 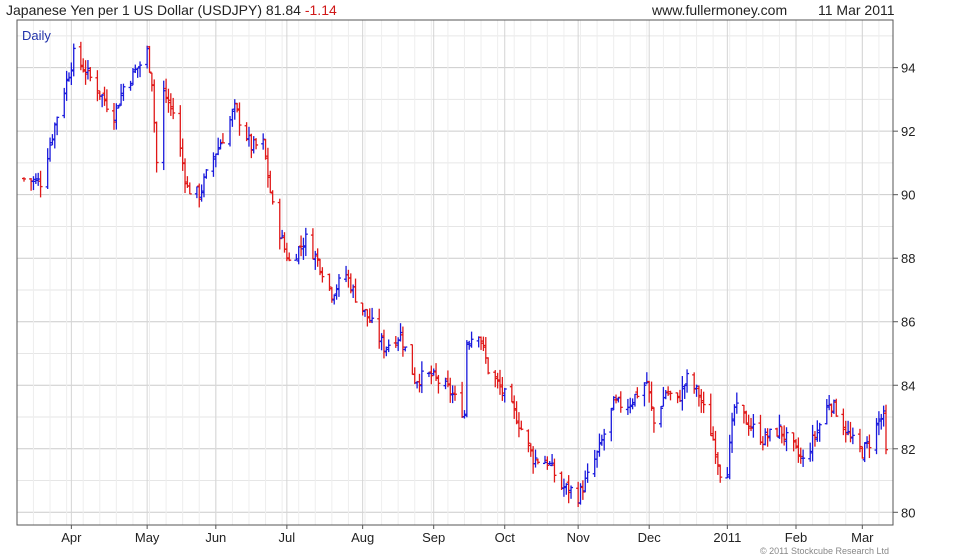 I want to click on x-axis: Apr May Jun Jul Aug Sep Oct Nov Dec 2011 Feb Mar, so click(x=467, y=535).